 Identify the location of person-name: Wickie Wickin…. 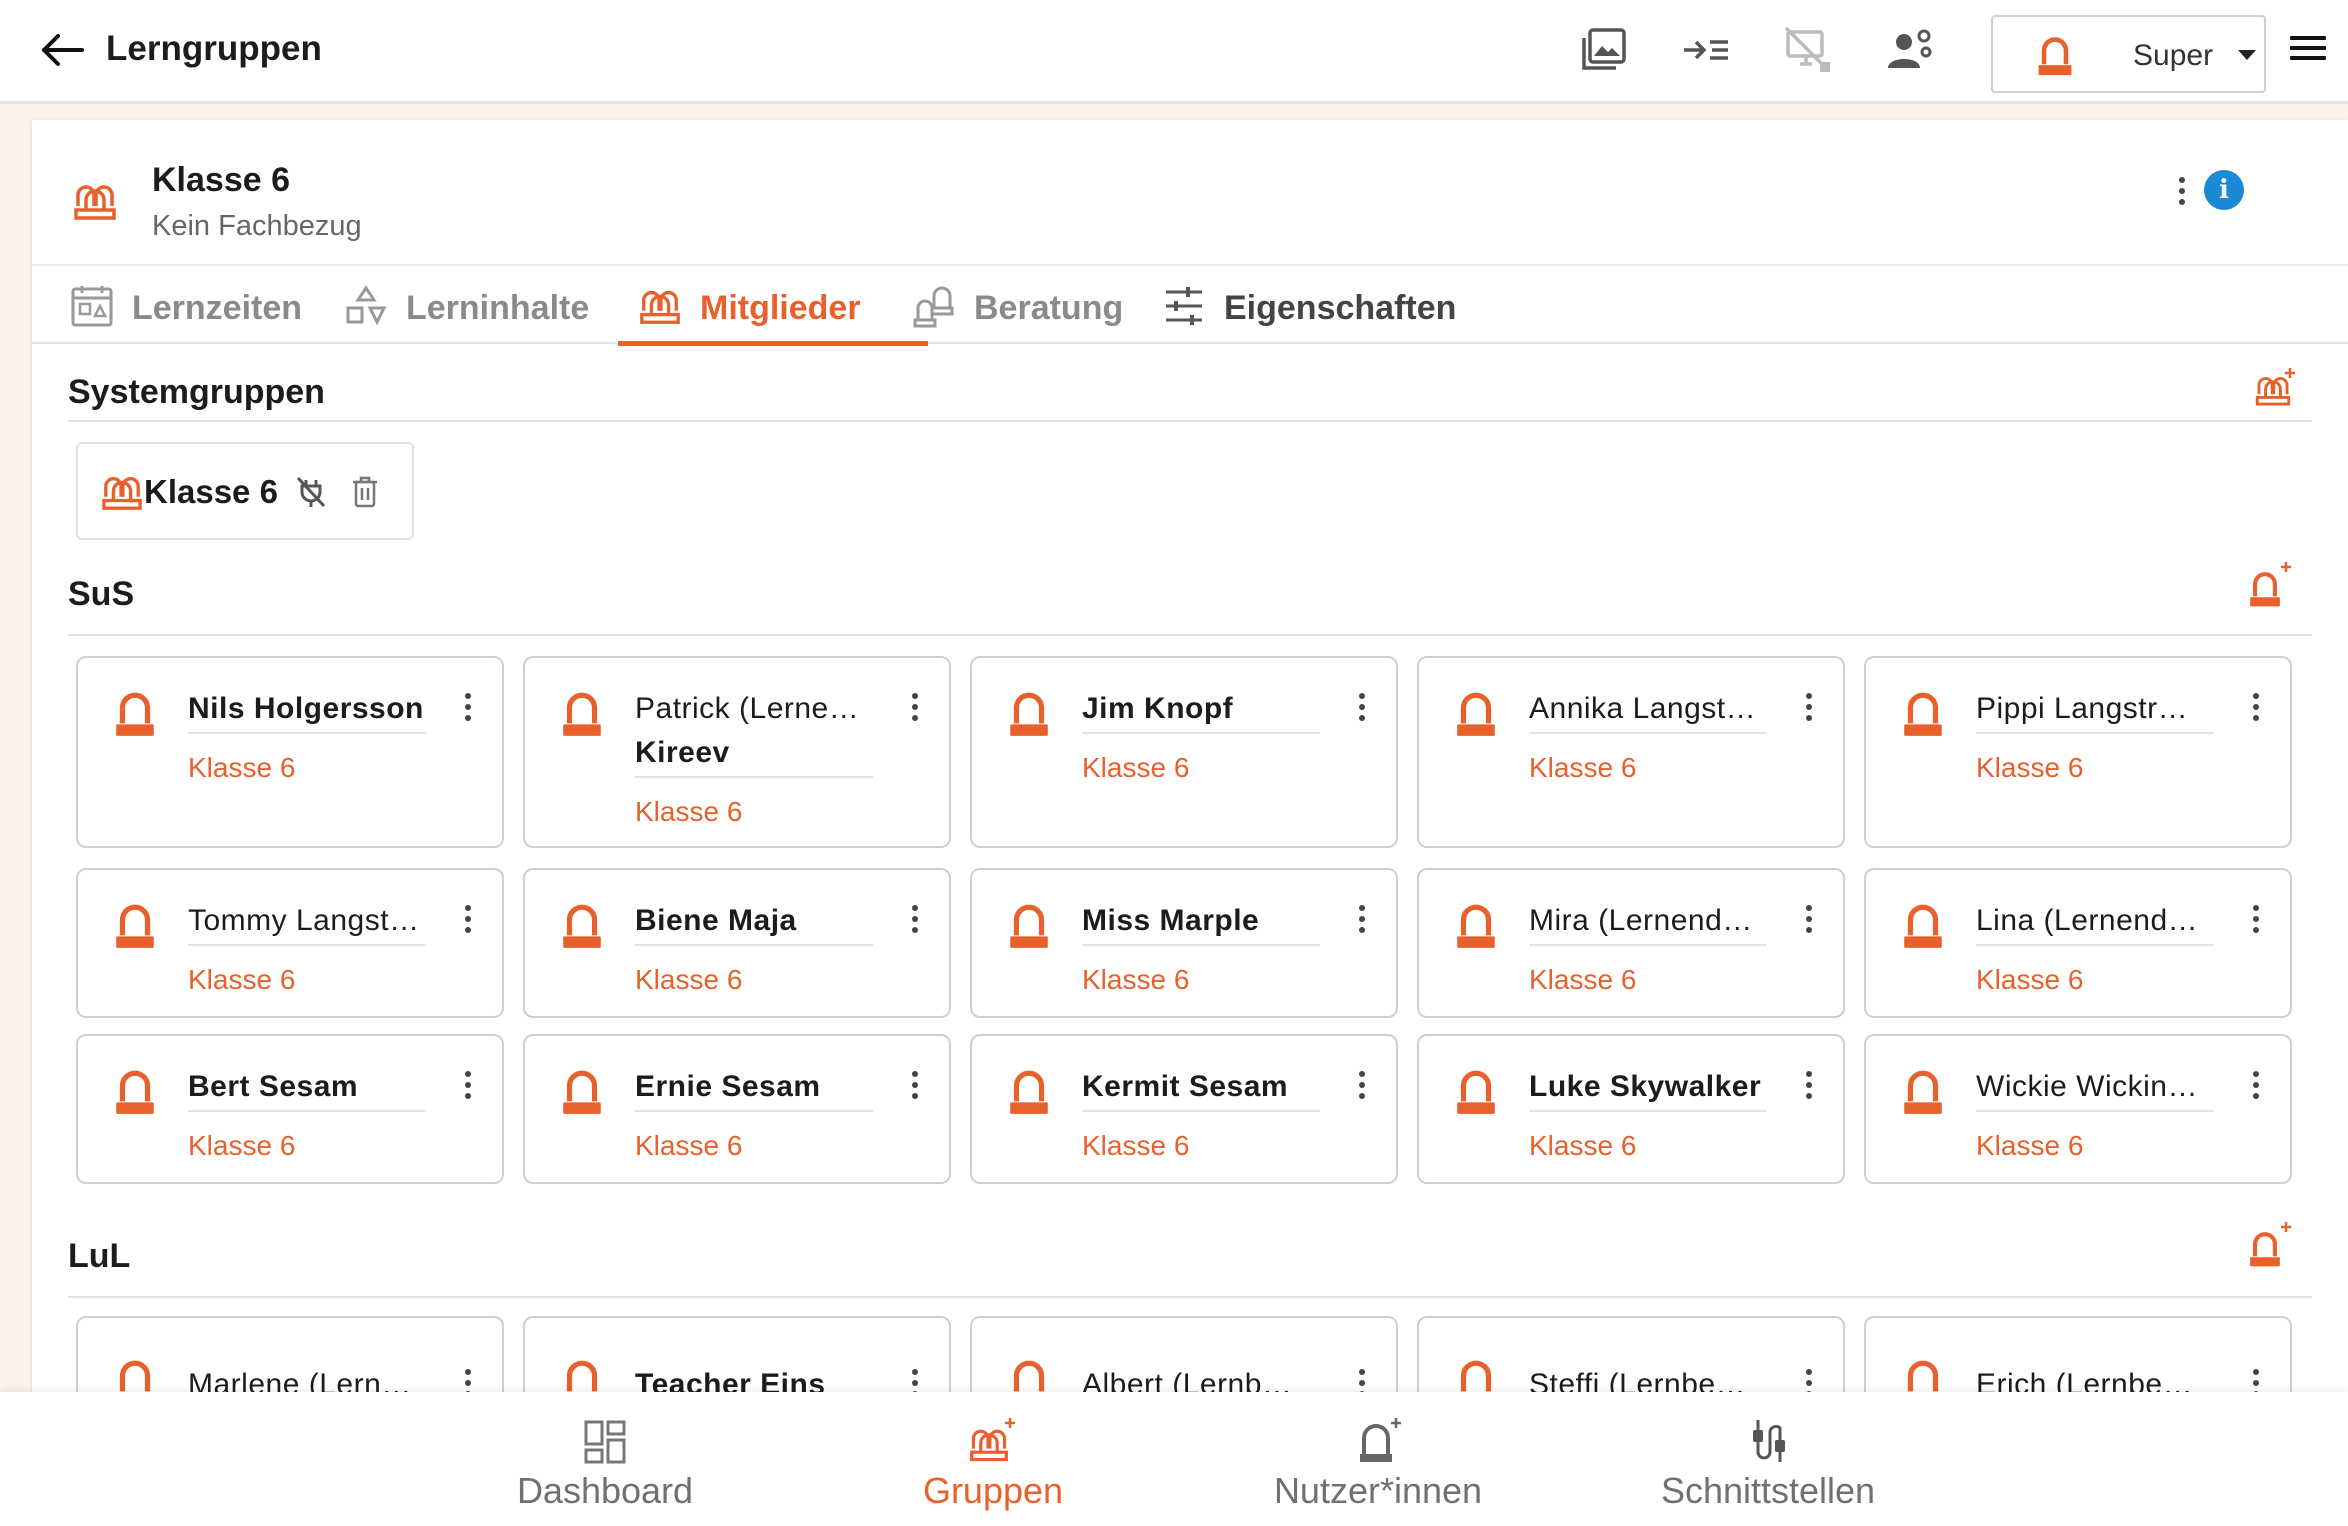
(2087, 1086).